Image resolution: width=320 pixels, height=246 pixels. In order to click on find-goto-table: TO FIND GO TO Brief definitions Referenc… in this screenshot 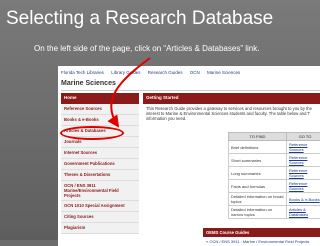, I will do `click(274, 175)`.